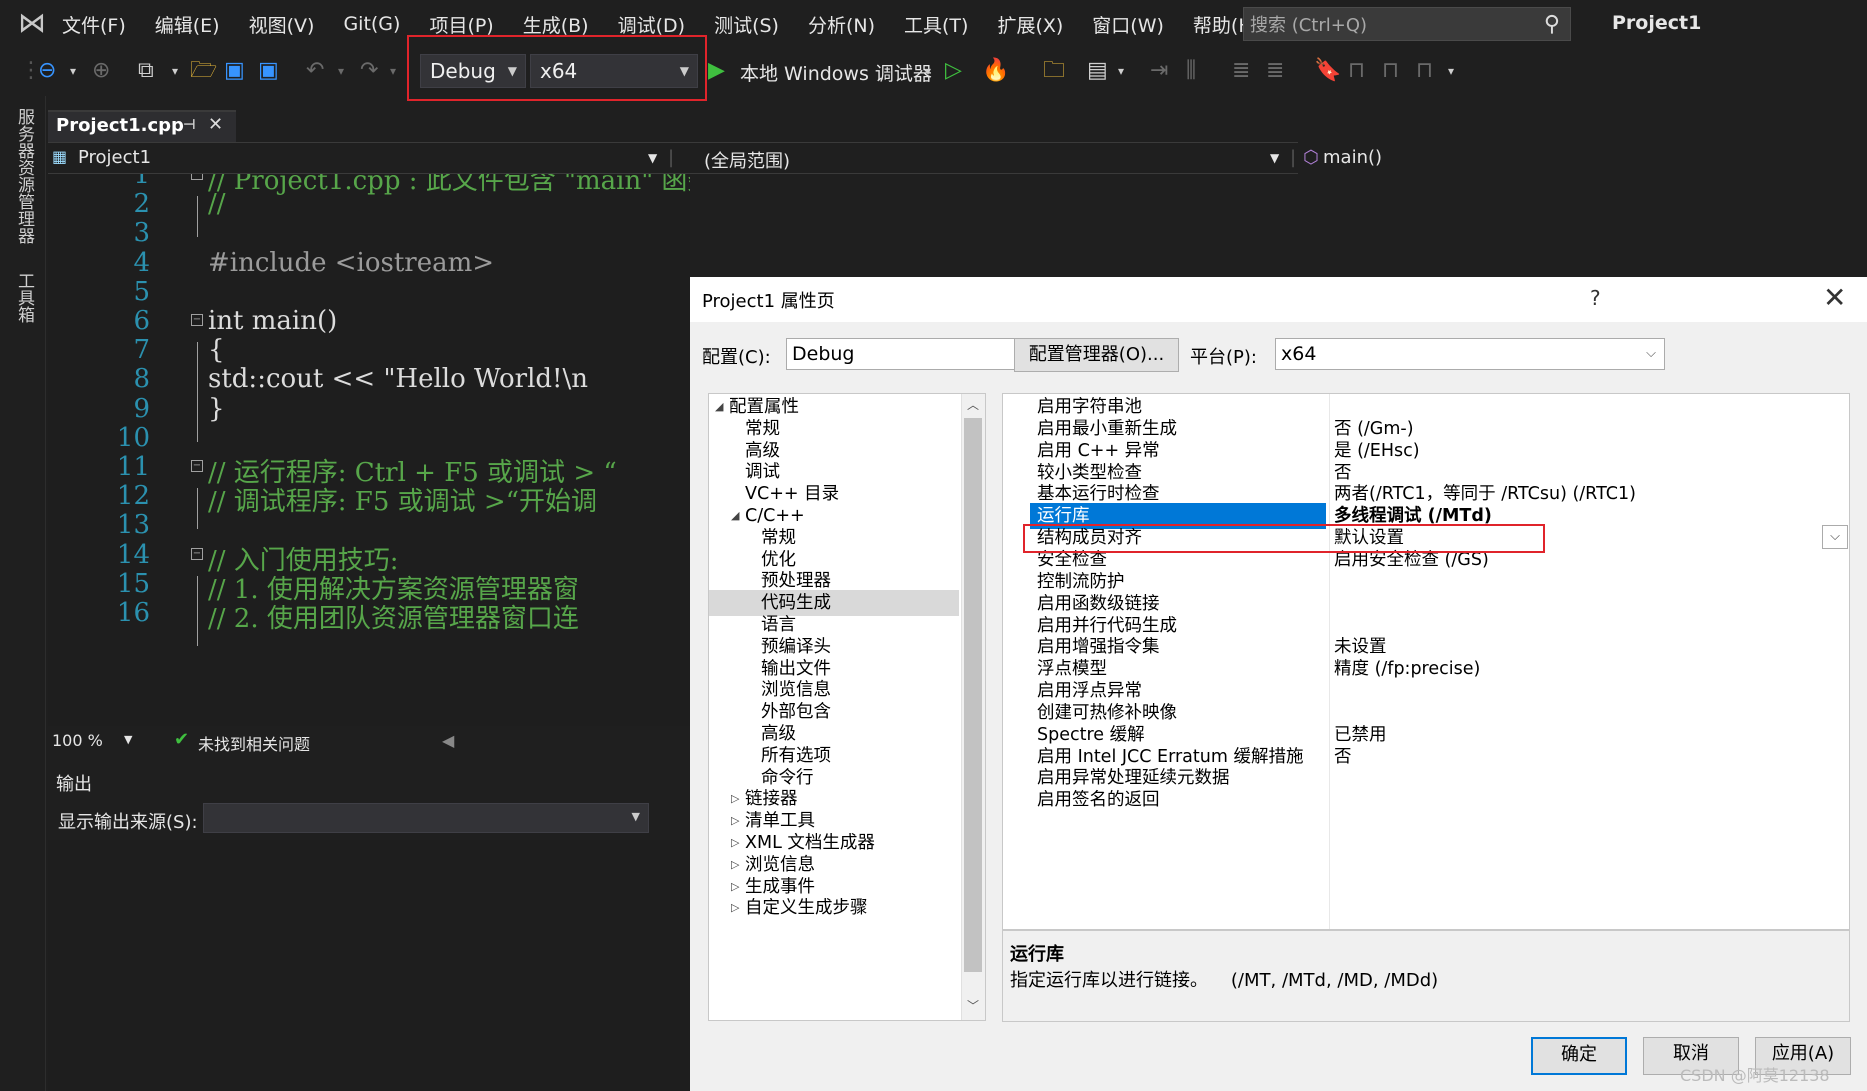 This screenshot has width=1867, height=1091. I want to click on menu-item: 分析(N), so click(841, 24).